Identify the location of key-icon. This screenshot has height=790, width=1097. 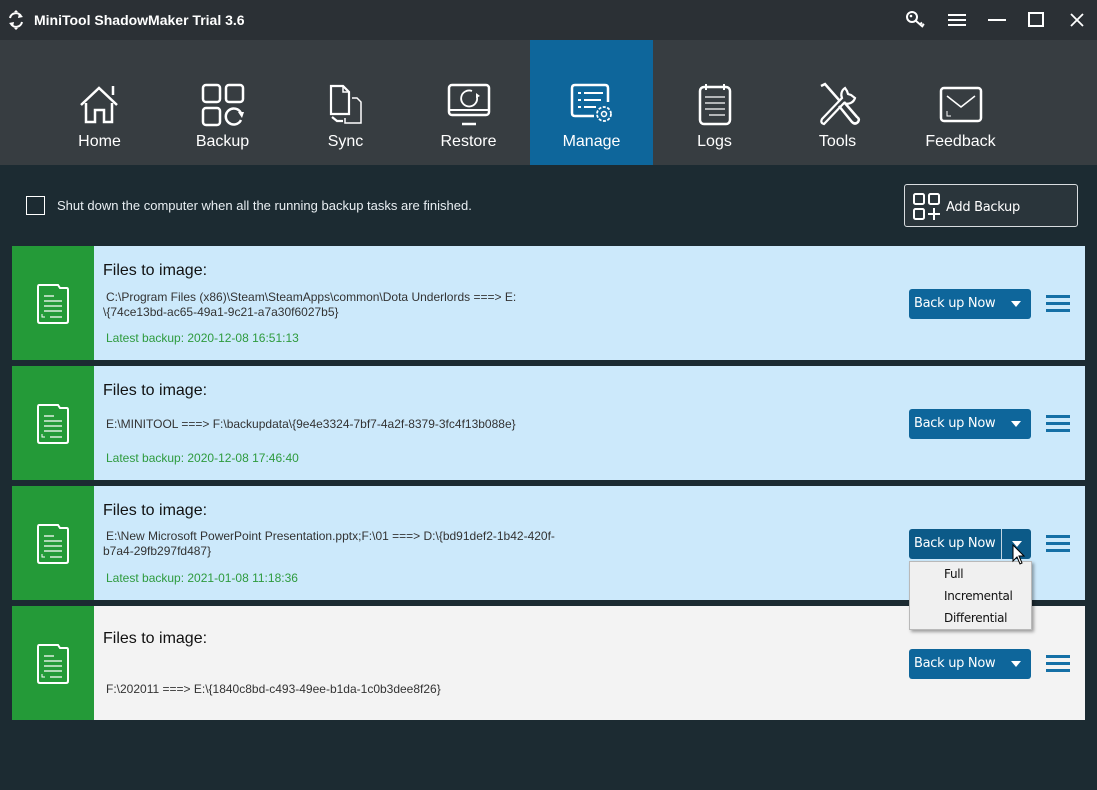
(915, 19).